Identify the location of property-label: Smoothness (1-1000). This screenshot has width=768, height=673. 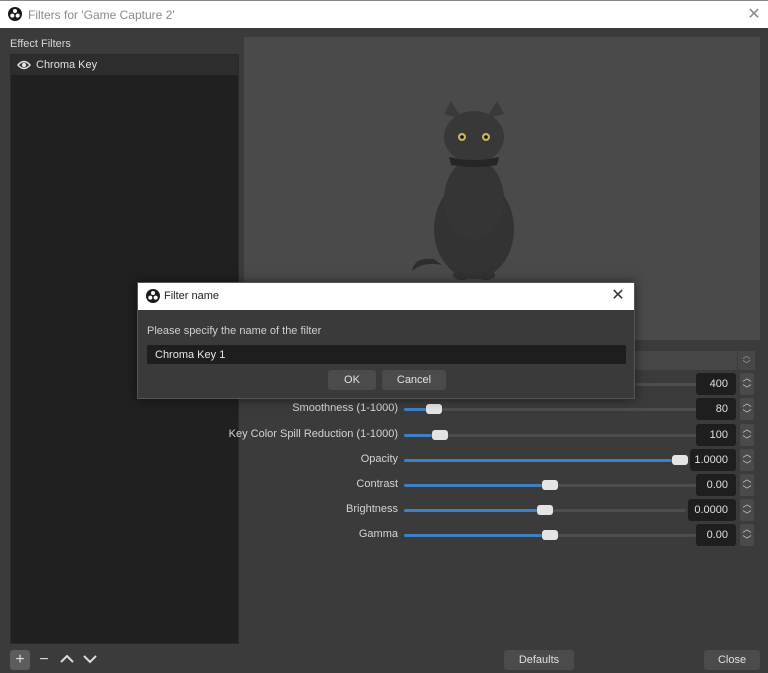
(345, 408).